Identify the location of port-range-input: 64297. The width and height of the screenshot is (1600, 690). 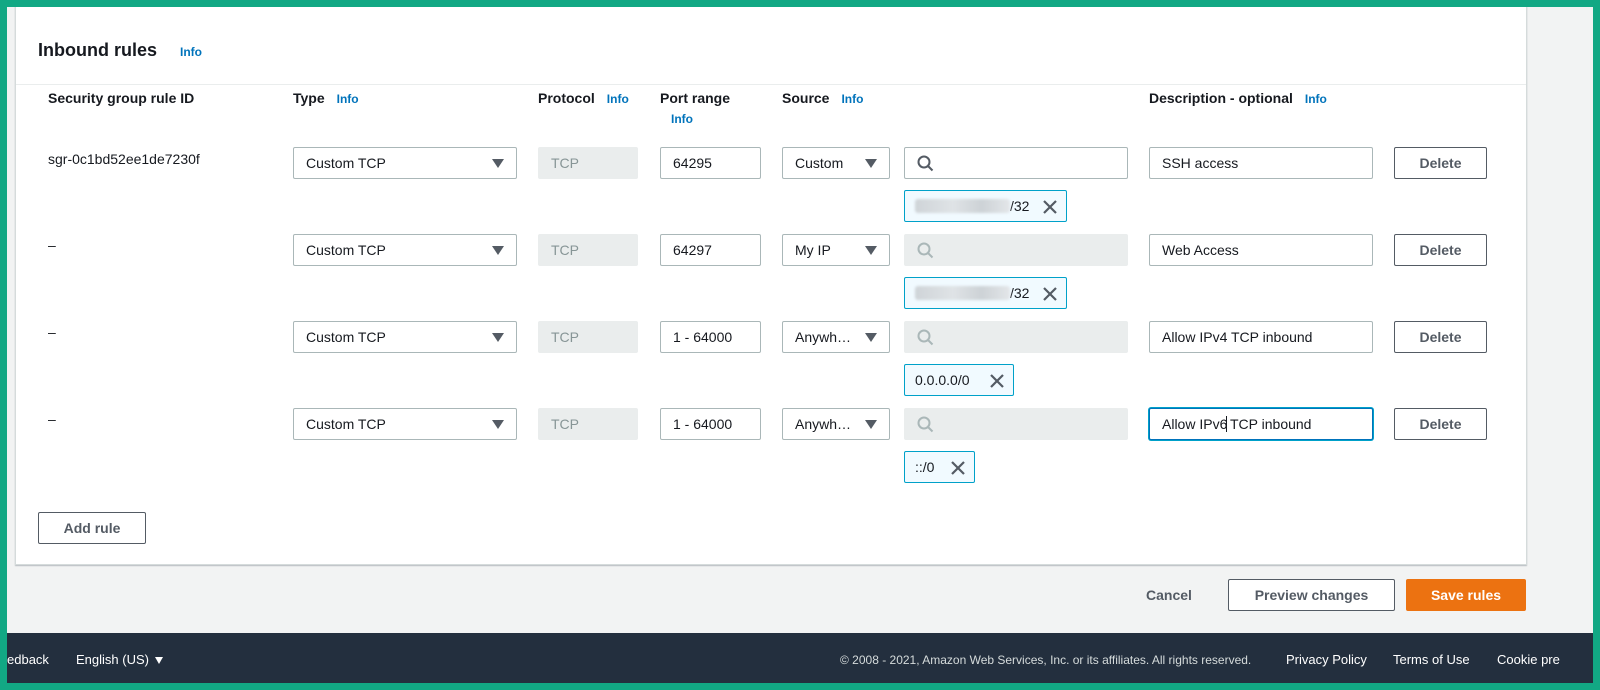
(710, 250).